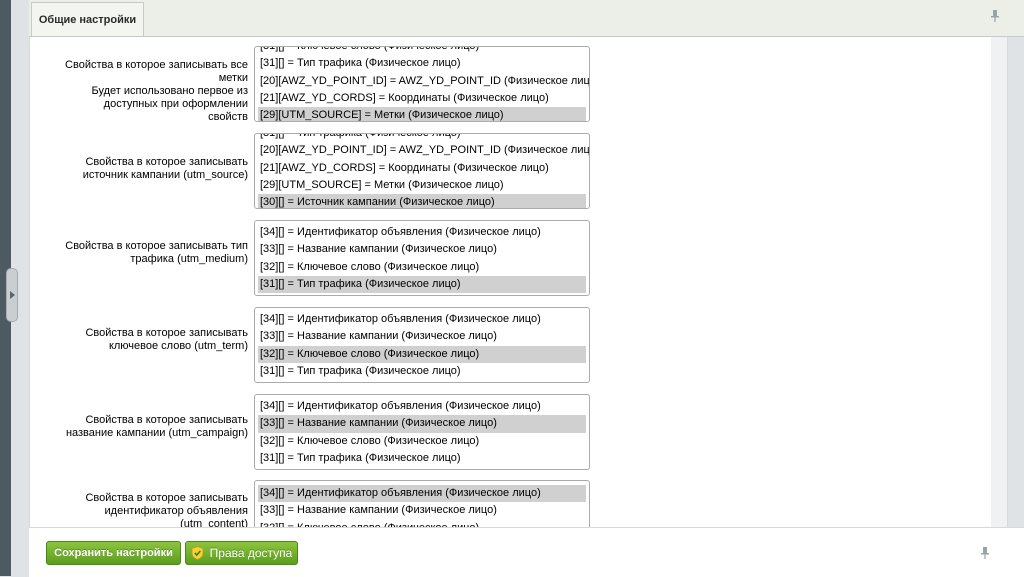  I want to click on expand-arrow-icon, so click(12, 295).